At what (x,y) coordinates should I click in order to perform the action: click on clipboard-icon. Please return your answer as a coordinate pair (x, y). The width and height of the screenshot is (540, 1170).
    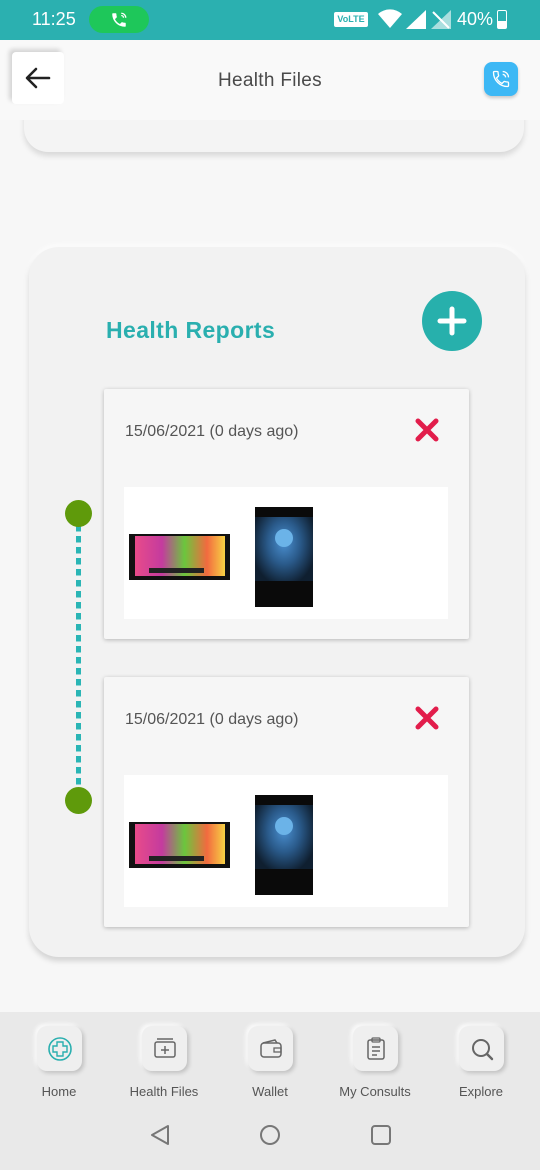
    Looking at the image, I should click on (375, 1048).